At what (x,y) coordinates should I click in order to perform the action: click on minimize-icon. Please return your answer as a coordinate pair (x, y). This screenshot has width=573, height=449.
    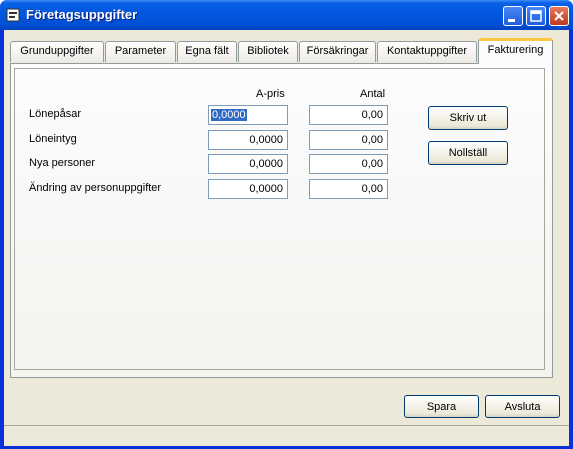
    Looking at the image, I should click on (511, 20).